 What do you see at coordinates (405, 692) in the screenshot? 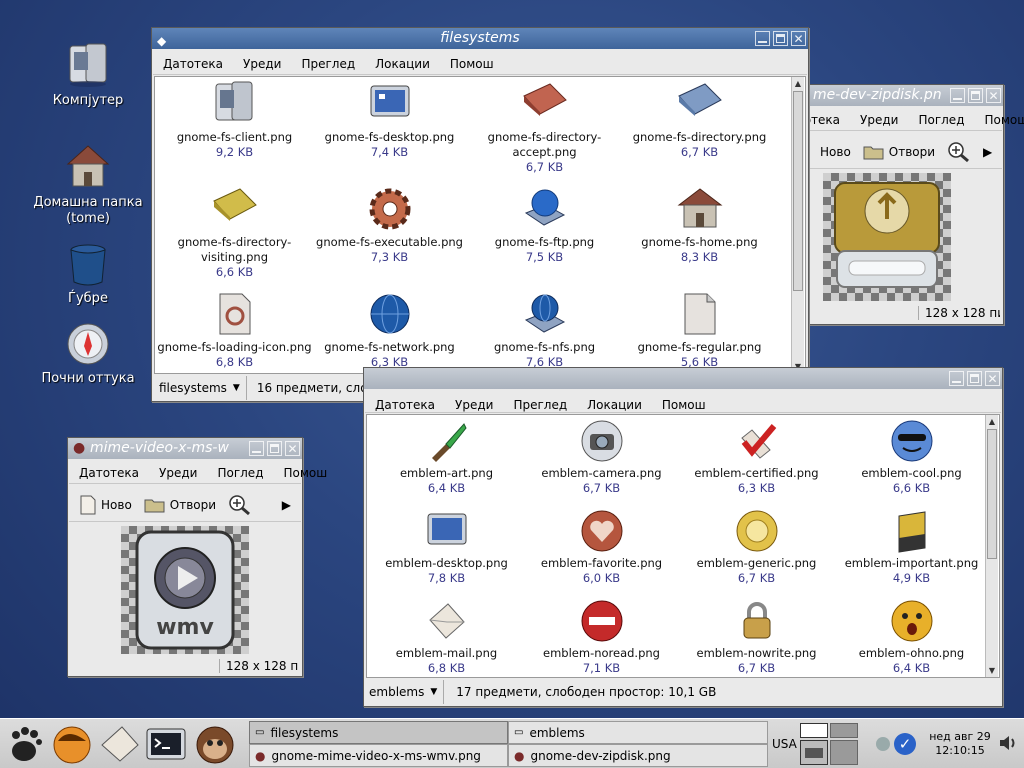
I see `location-dropdown: emblems ▼` at bounding box center [405, 692].